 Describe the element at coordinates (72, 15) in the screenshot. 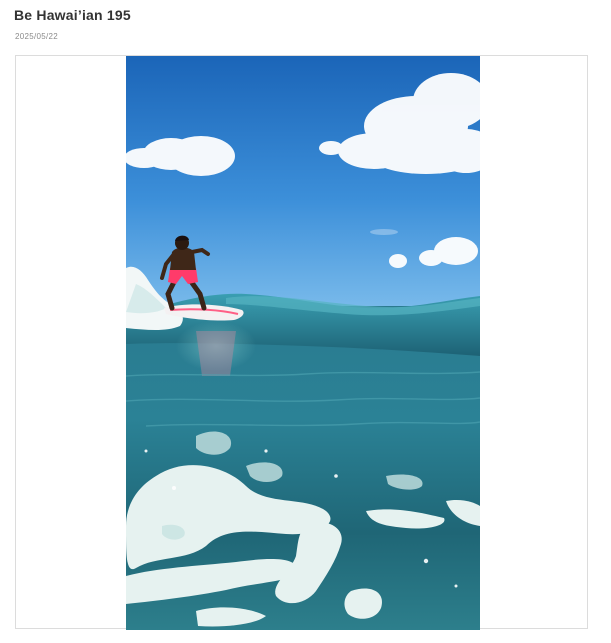

I see `post-title: Be Hawai’ian 195` at that location.